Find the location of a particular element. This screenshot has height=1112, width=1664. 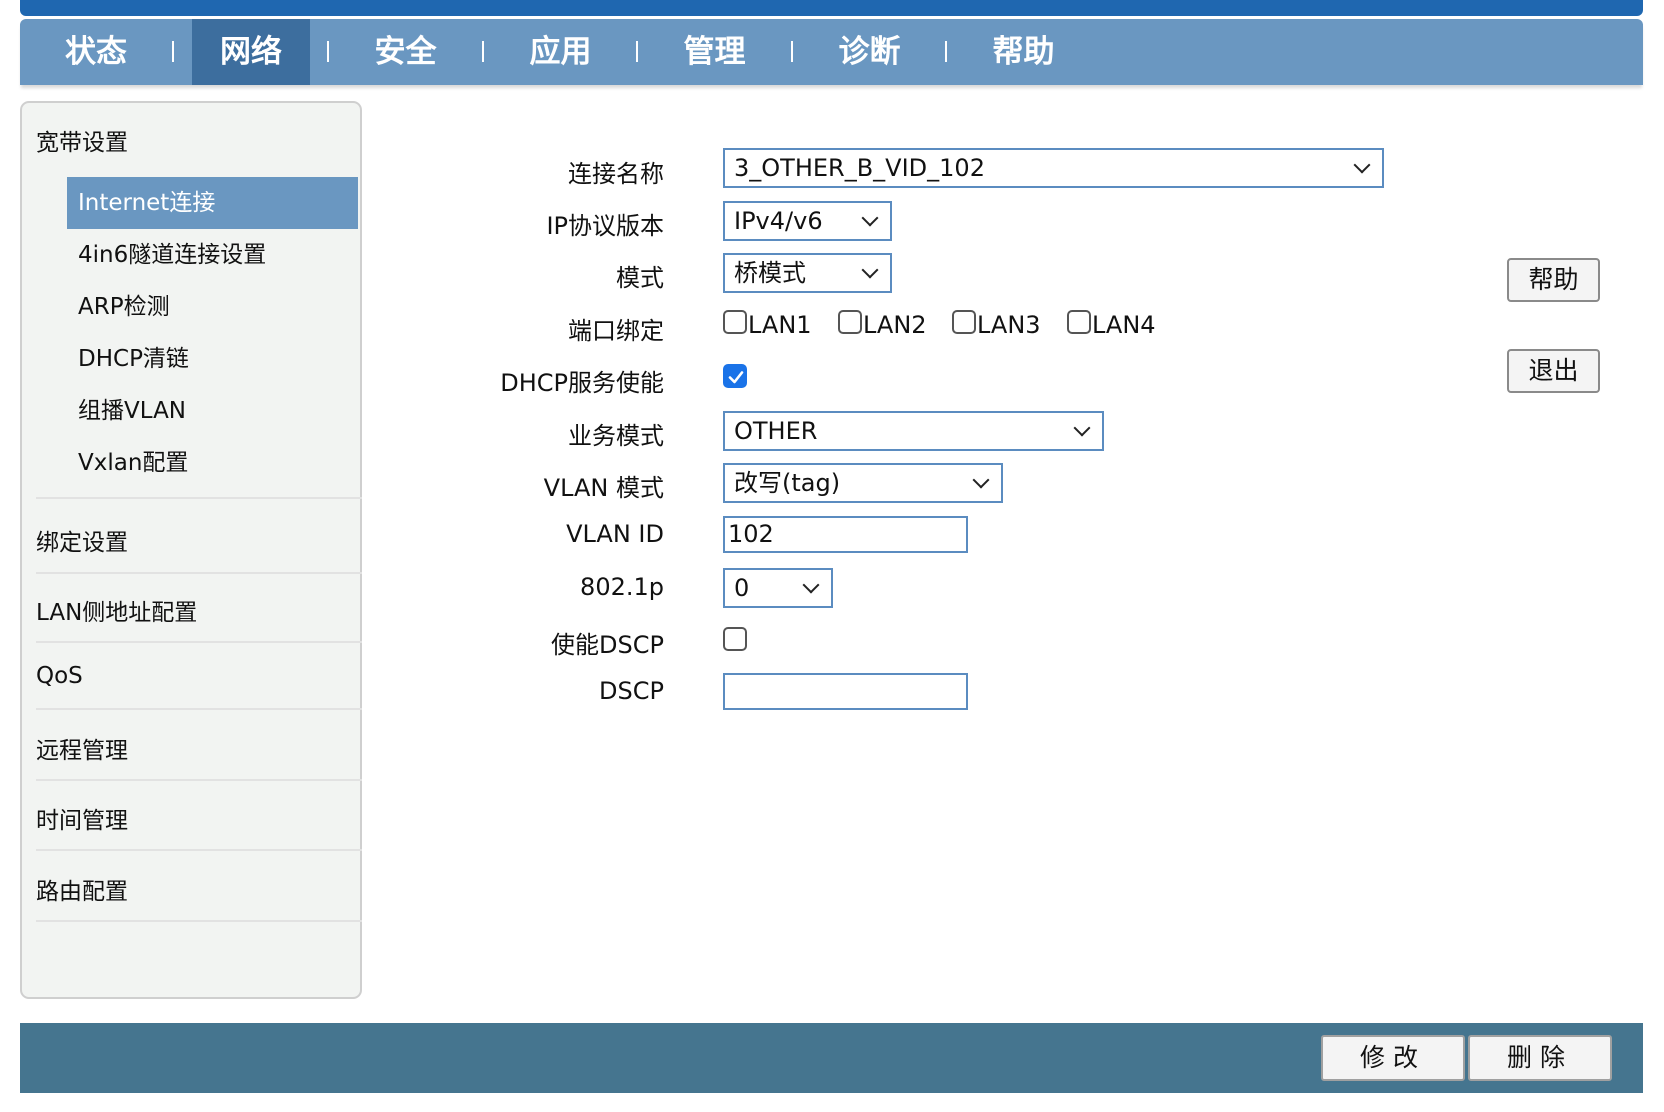

checkmark-icon is located at coordinates (736, 377).